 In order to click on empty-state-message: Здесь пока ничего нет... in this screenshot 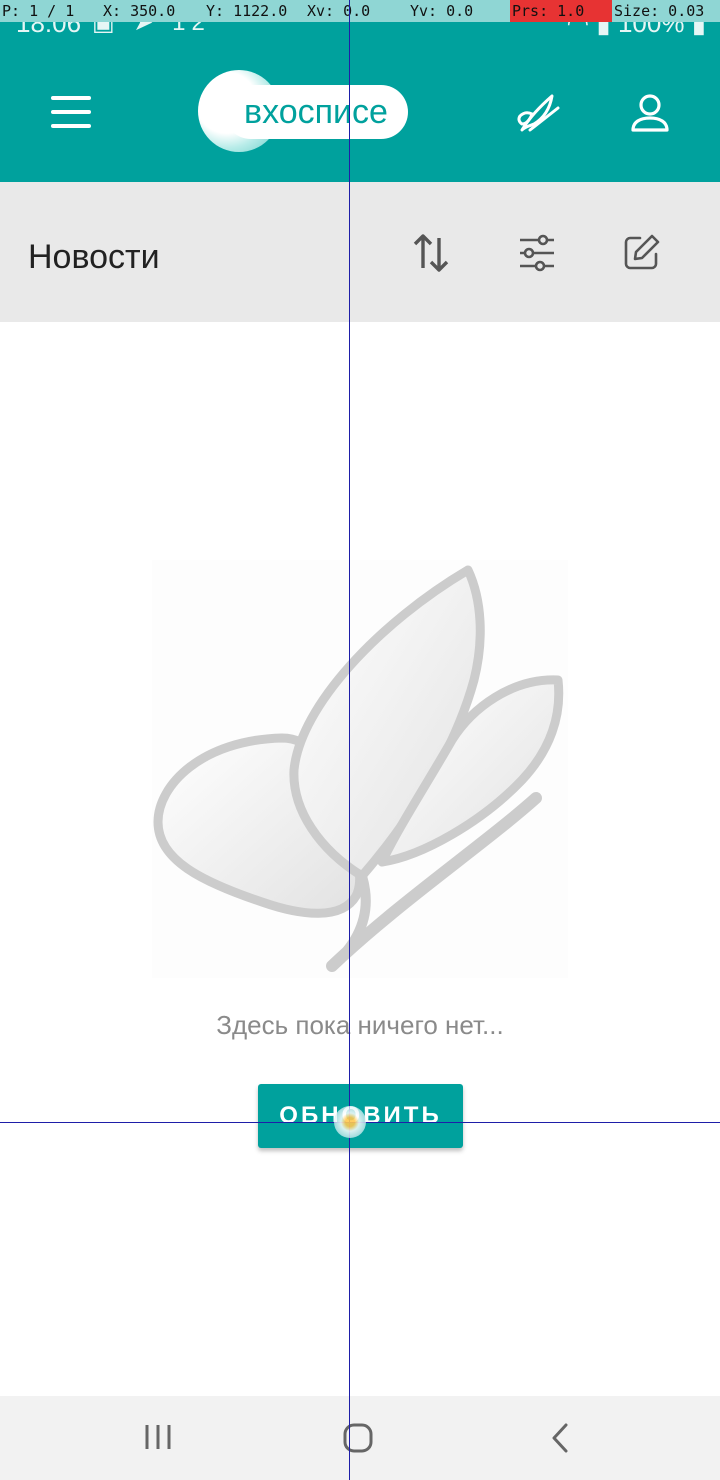, I will do `click(360, 1025)`.